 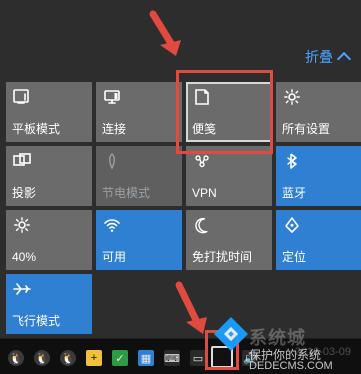 I want to click on tile-label: 定位, so click(x=294, y=257).